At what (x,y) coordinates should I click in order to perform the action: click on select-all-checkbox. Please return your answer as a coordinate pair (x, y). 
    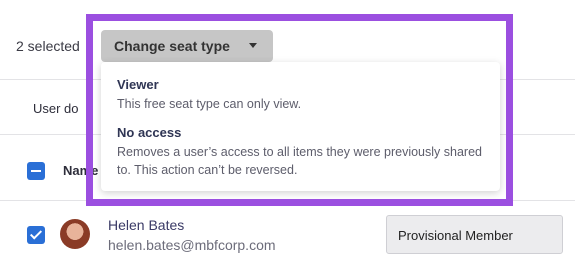
    Looking at the image, I should click on (36, 171).